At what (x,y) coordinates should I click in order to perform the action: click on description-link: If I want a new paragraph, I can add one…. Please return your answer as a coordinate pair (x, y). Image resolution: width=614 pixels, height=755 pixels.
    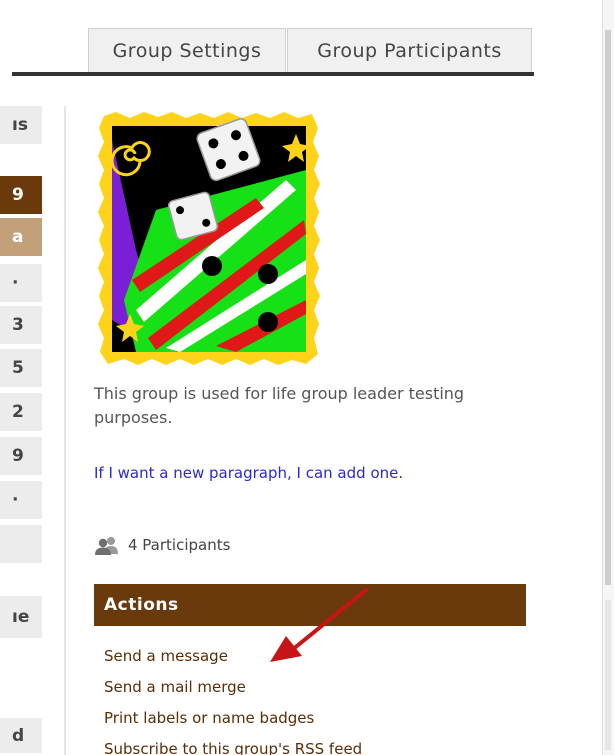
    Looking at the image, I should click on (248, 473).